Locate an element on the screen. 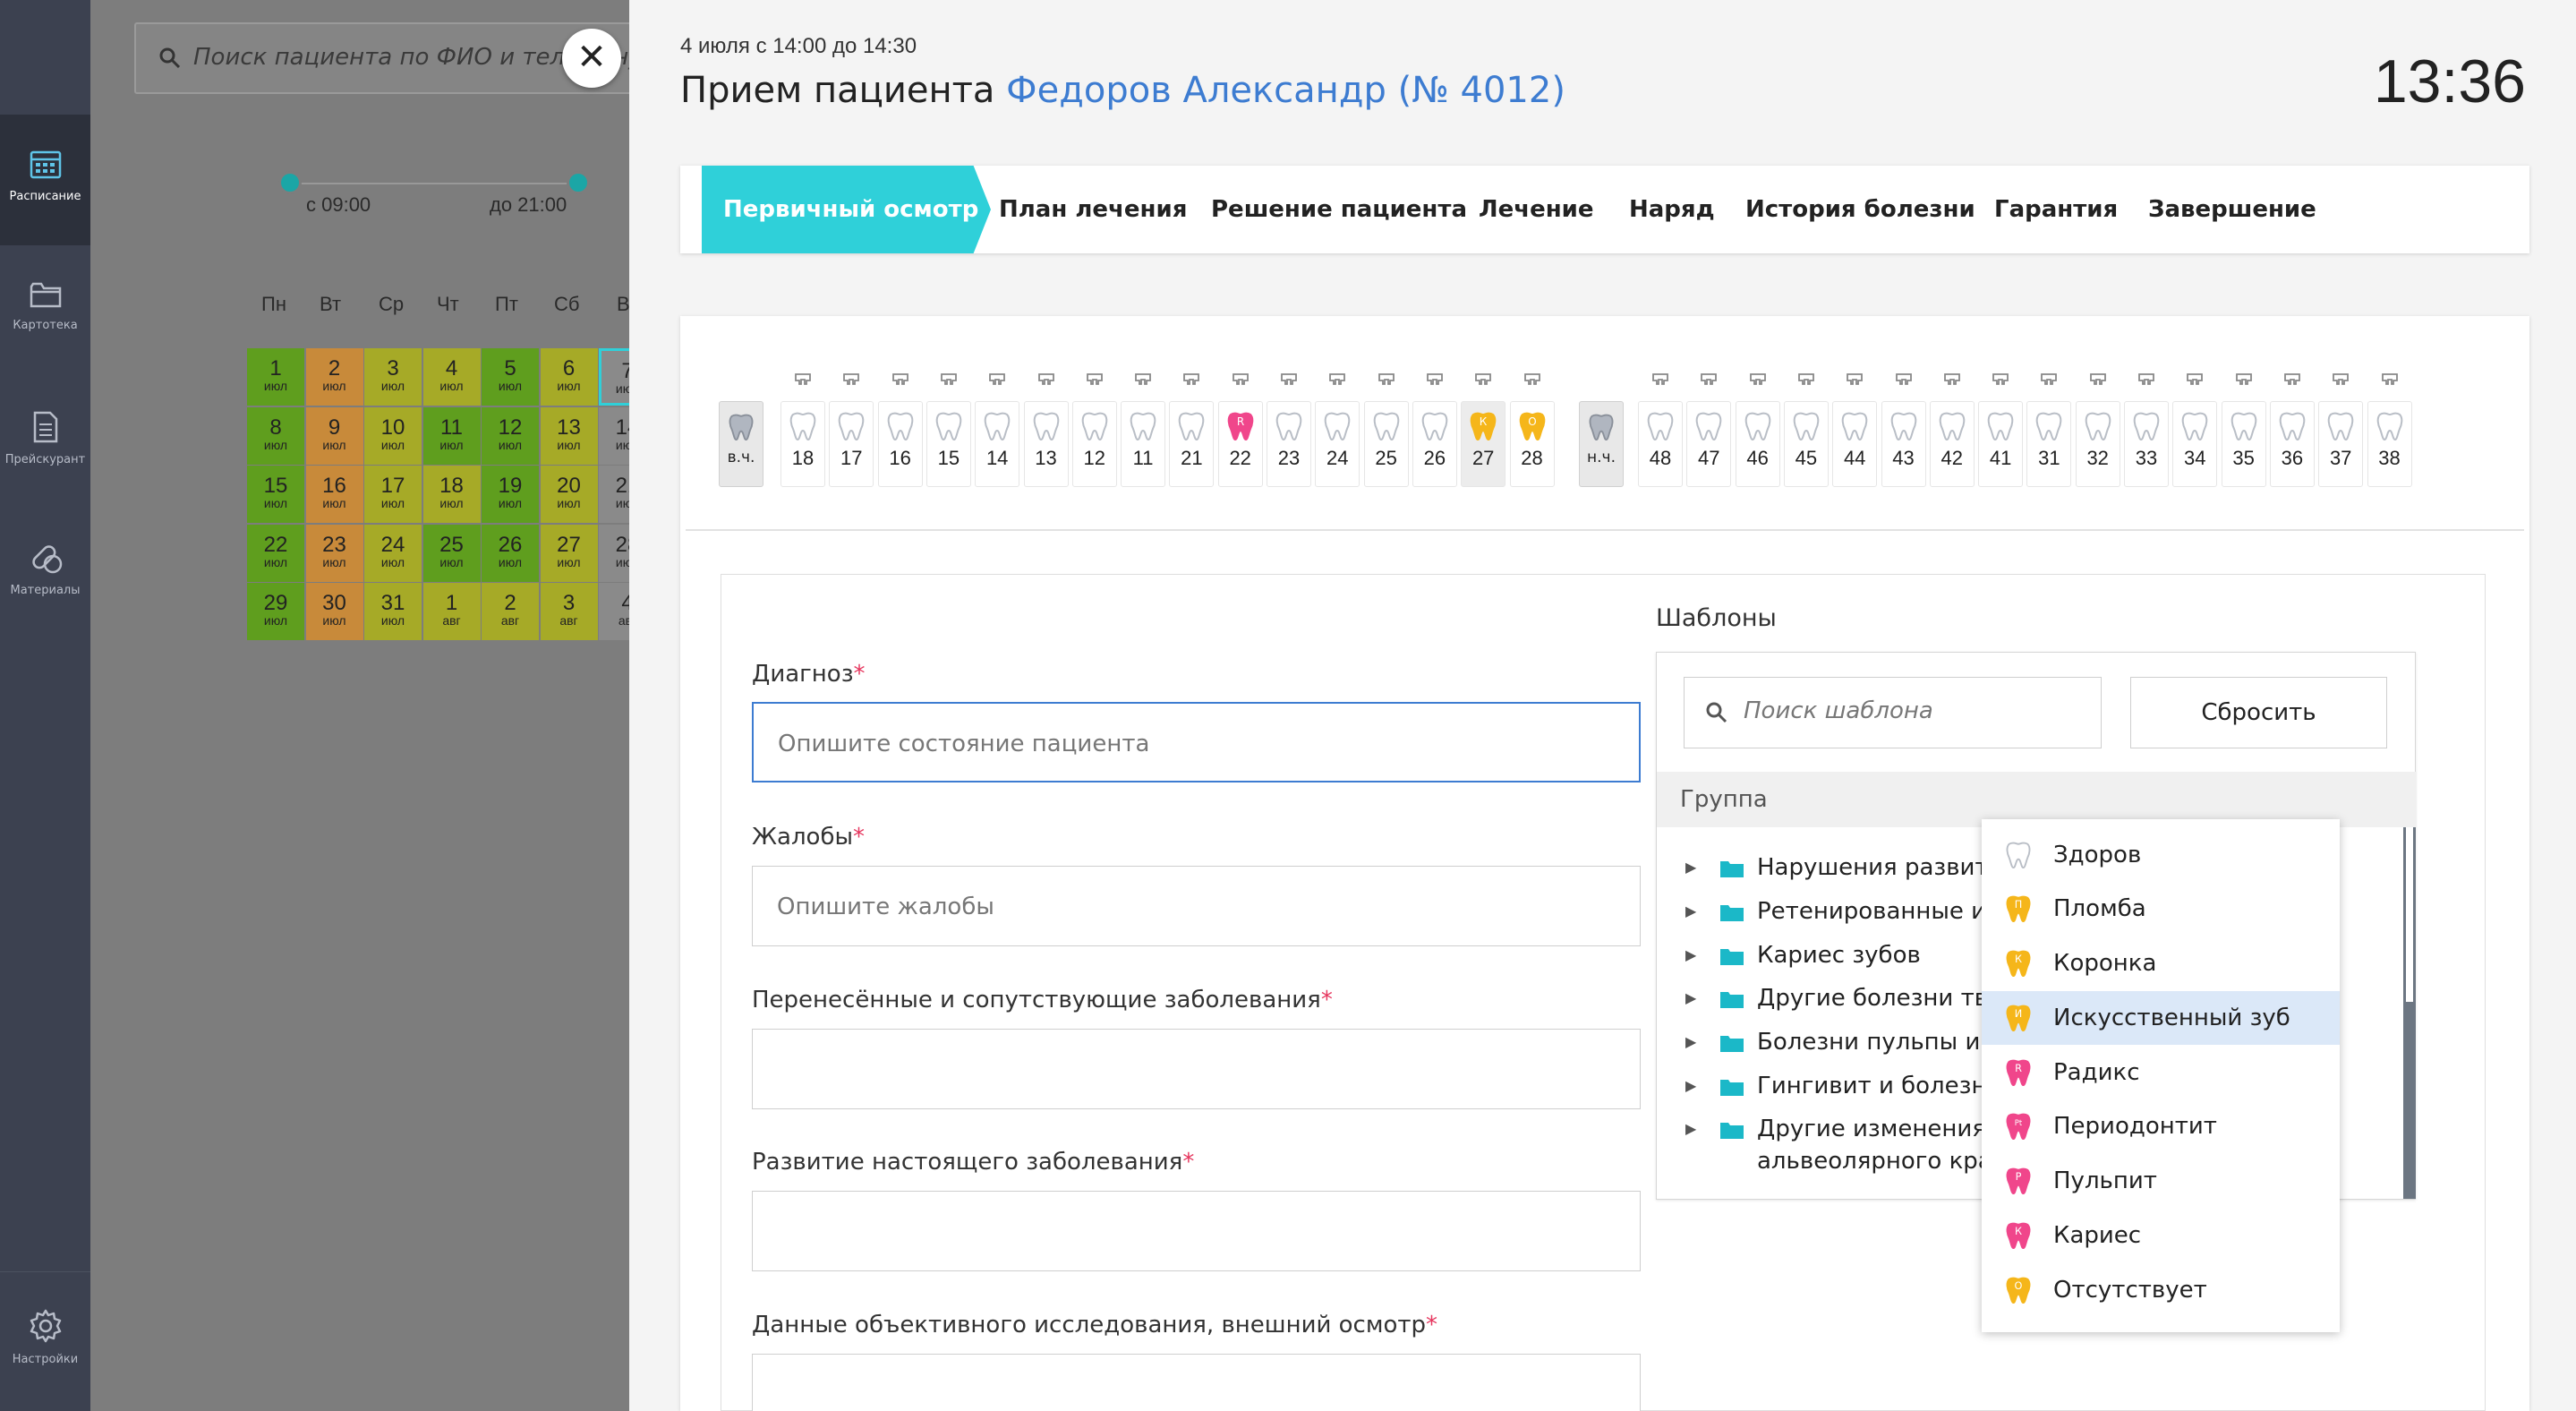  calendar-day: 27 июл is located at coordinates (569, 553).